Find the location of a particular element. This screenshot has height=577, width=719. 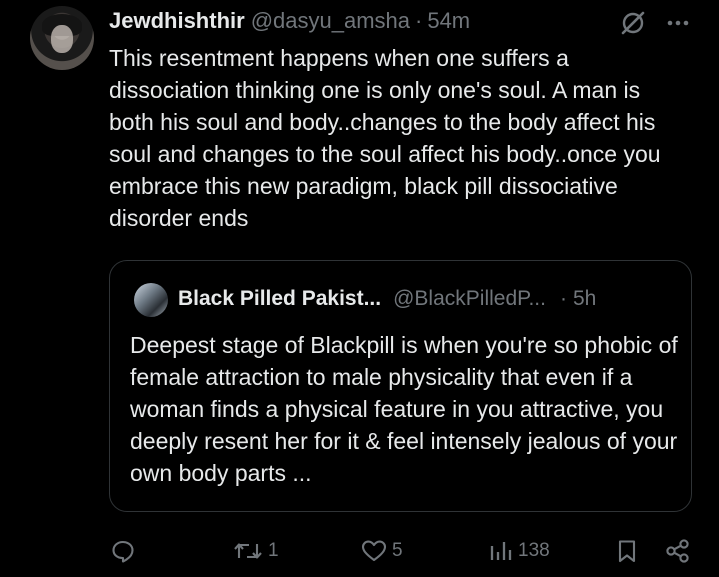

like-count: 5 is located at coordinates (397, 550).